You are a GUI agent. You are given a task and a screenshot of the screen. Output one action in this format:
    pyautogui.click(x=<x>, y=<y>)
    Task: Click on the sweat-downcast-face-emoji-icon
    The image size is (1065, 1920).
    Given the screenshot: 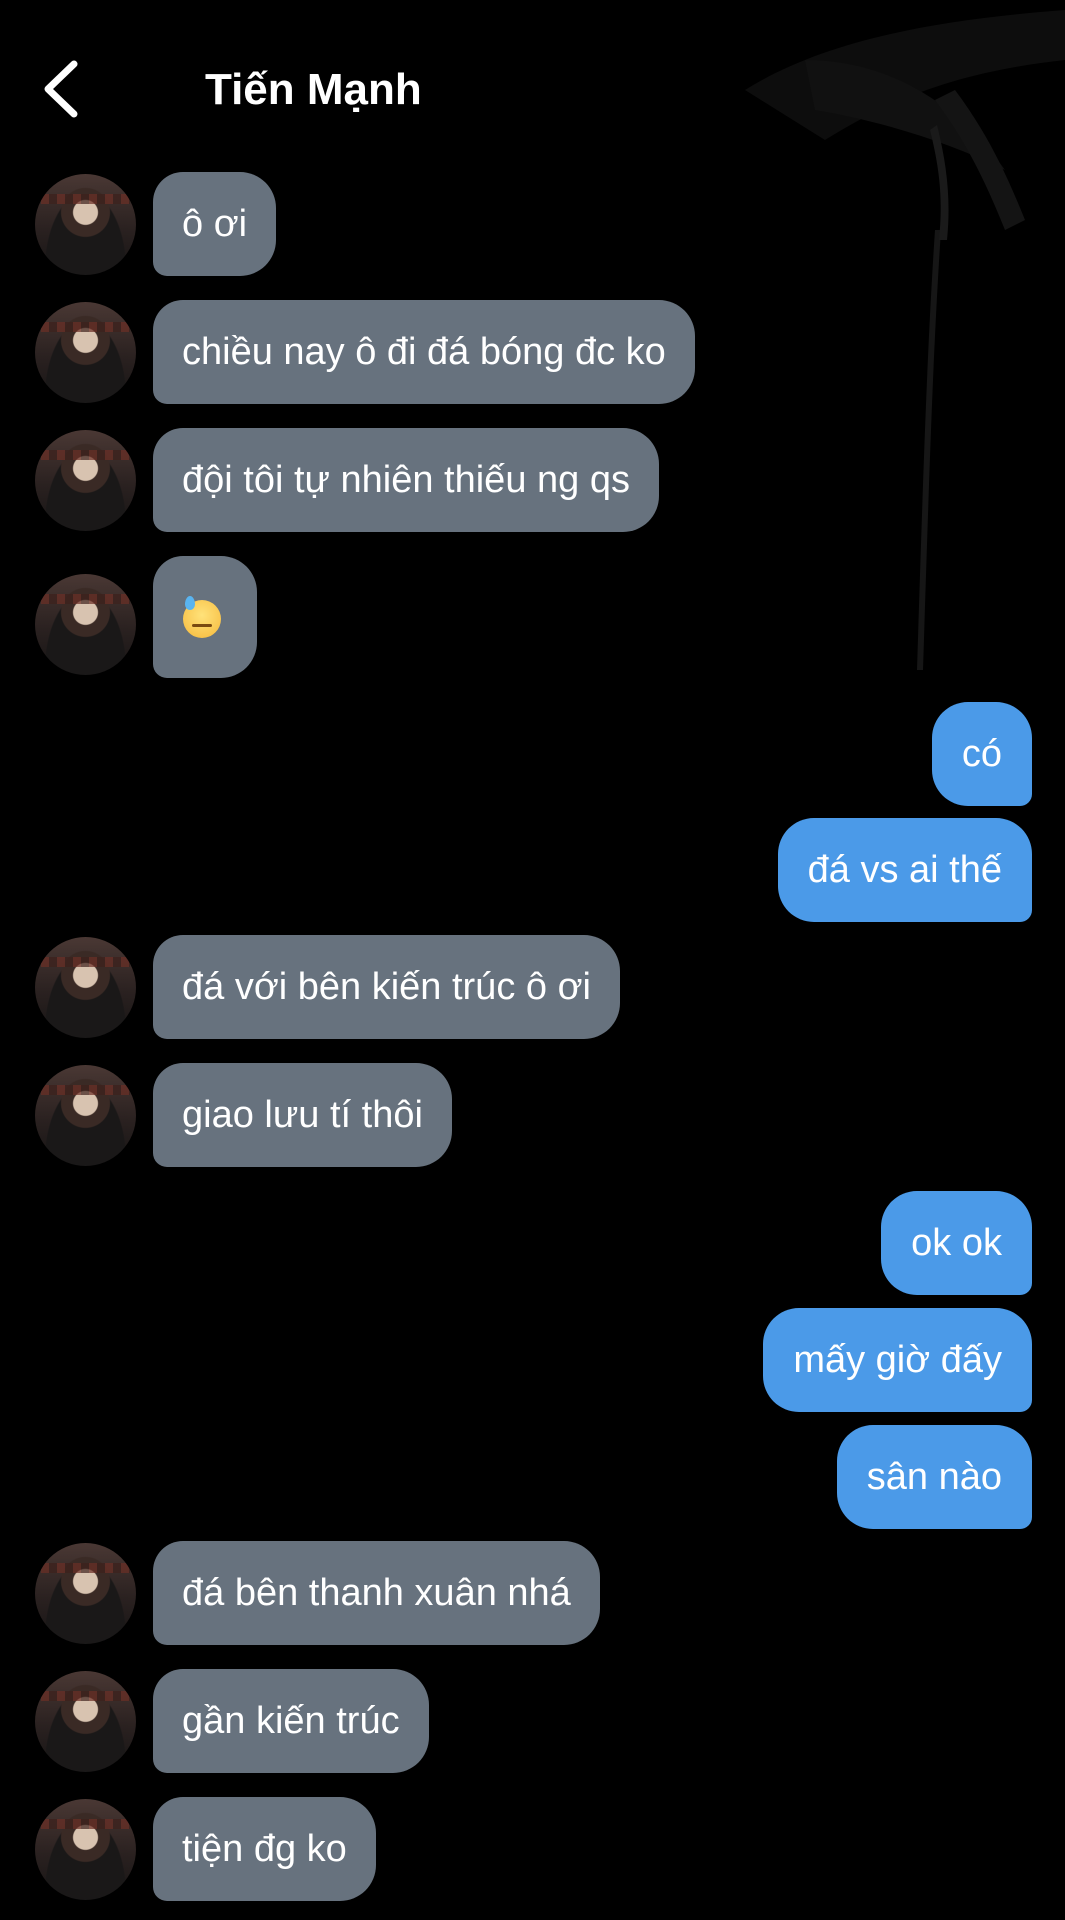 What is the action you would take?
    pyautogui.click(x=202, y=616)
    